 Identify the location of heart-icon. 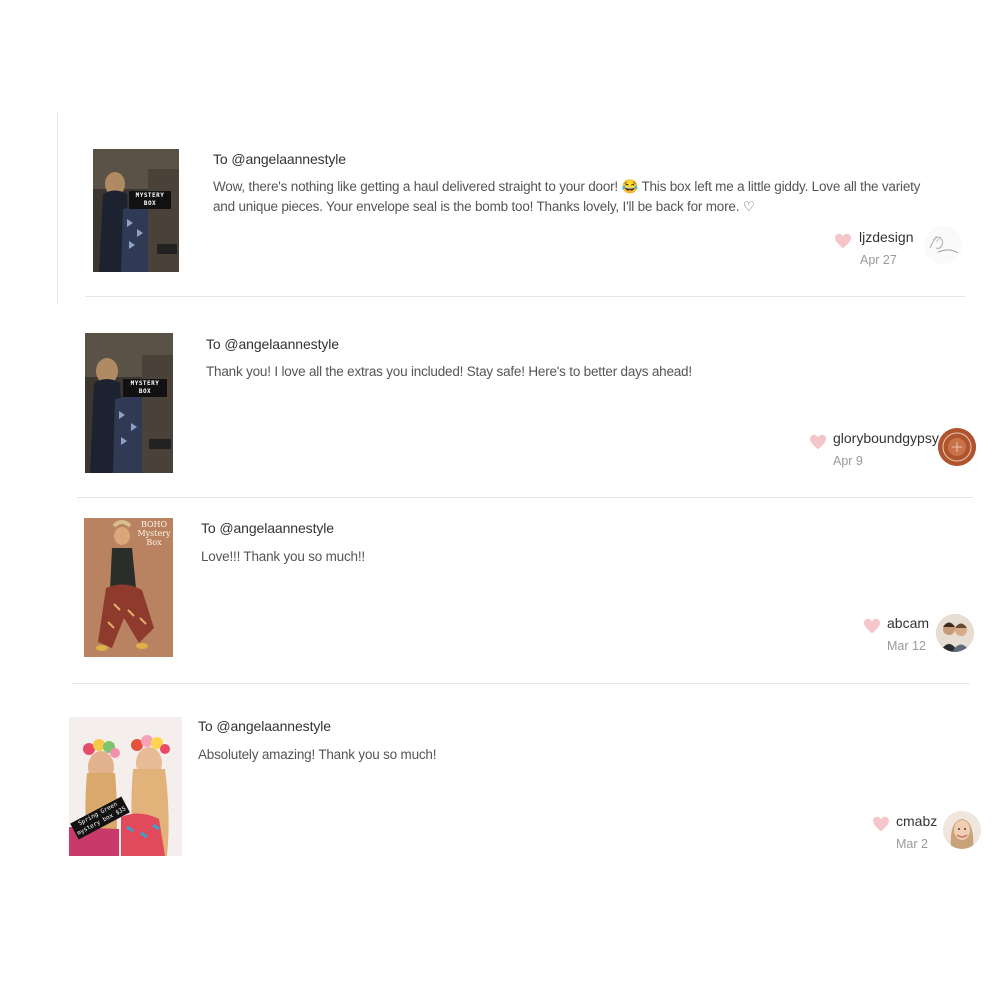
(881, 824).